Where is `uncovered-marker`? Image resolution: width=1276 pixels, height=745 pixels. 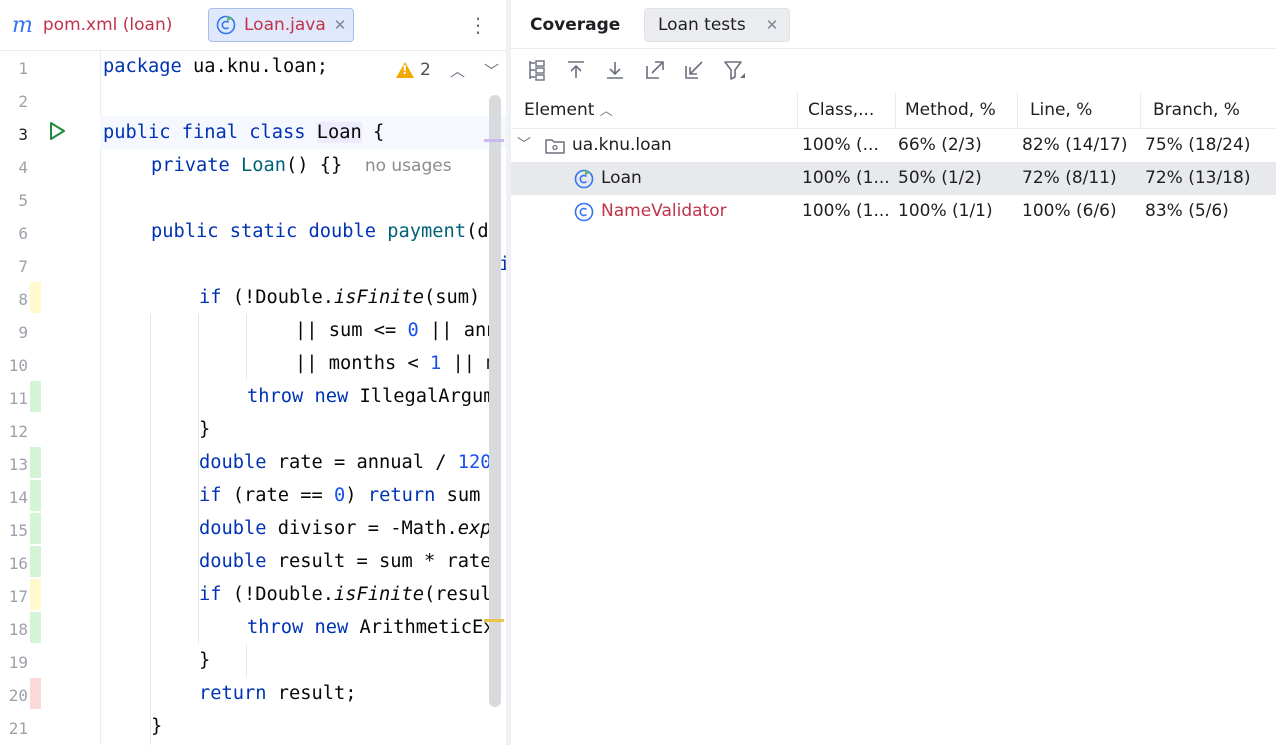
uncovered-marker is located at coordinates (35, 693).